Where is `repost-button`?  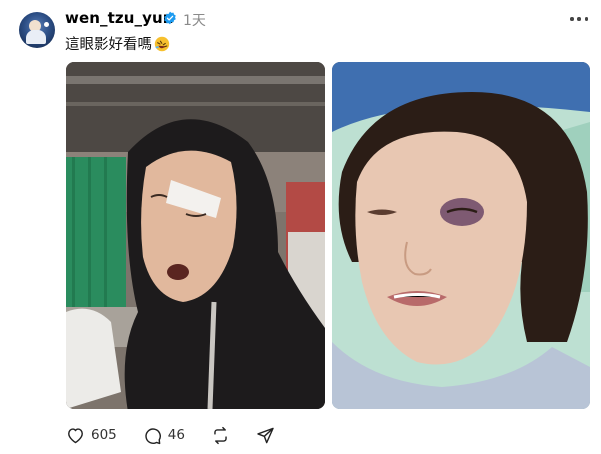
repost-button is located at coordinates (220, 435).